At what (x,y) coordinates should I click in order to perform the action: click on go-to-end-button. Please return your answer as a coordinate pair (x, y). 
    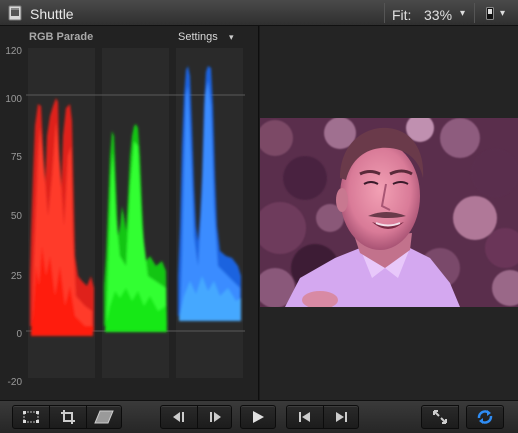
    Looking at the image, I should click on (341, 417).